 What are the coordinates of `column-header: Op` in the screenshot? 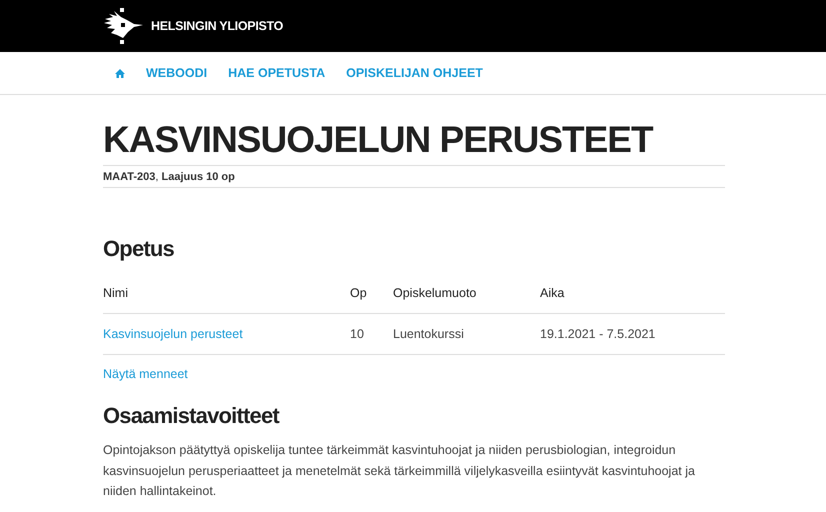 It's located at (371, 293).